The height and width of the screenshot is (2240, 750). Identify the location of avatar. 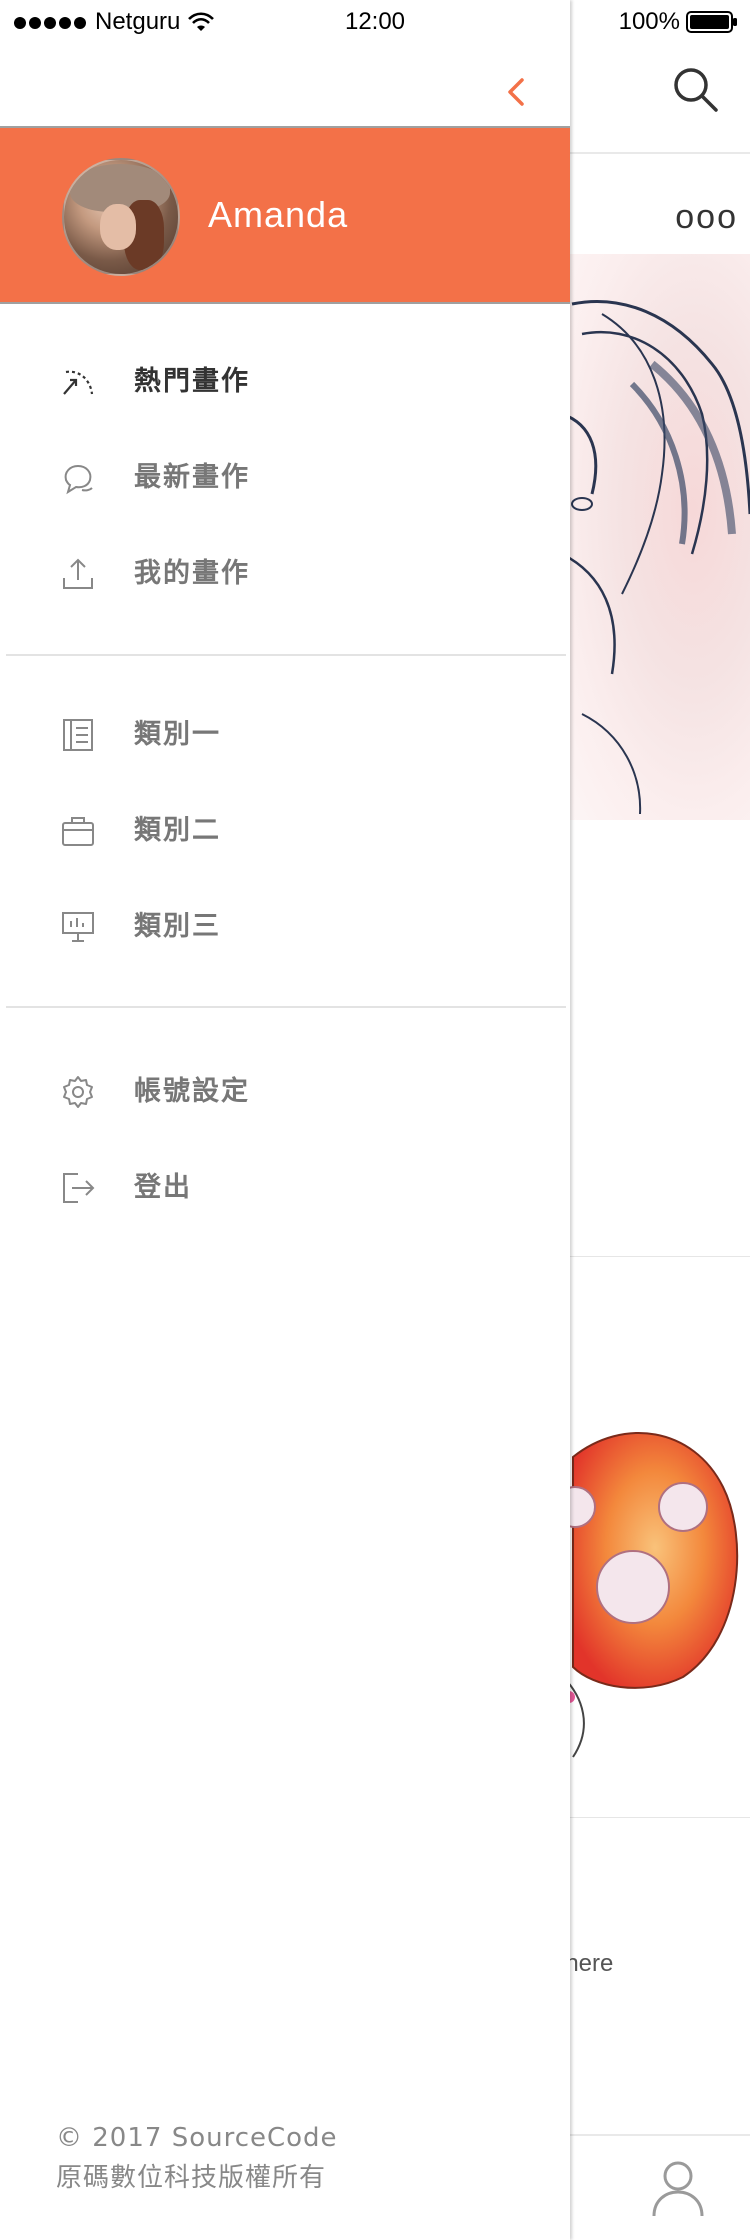
(121, 217).